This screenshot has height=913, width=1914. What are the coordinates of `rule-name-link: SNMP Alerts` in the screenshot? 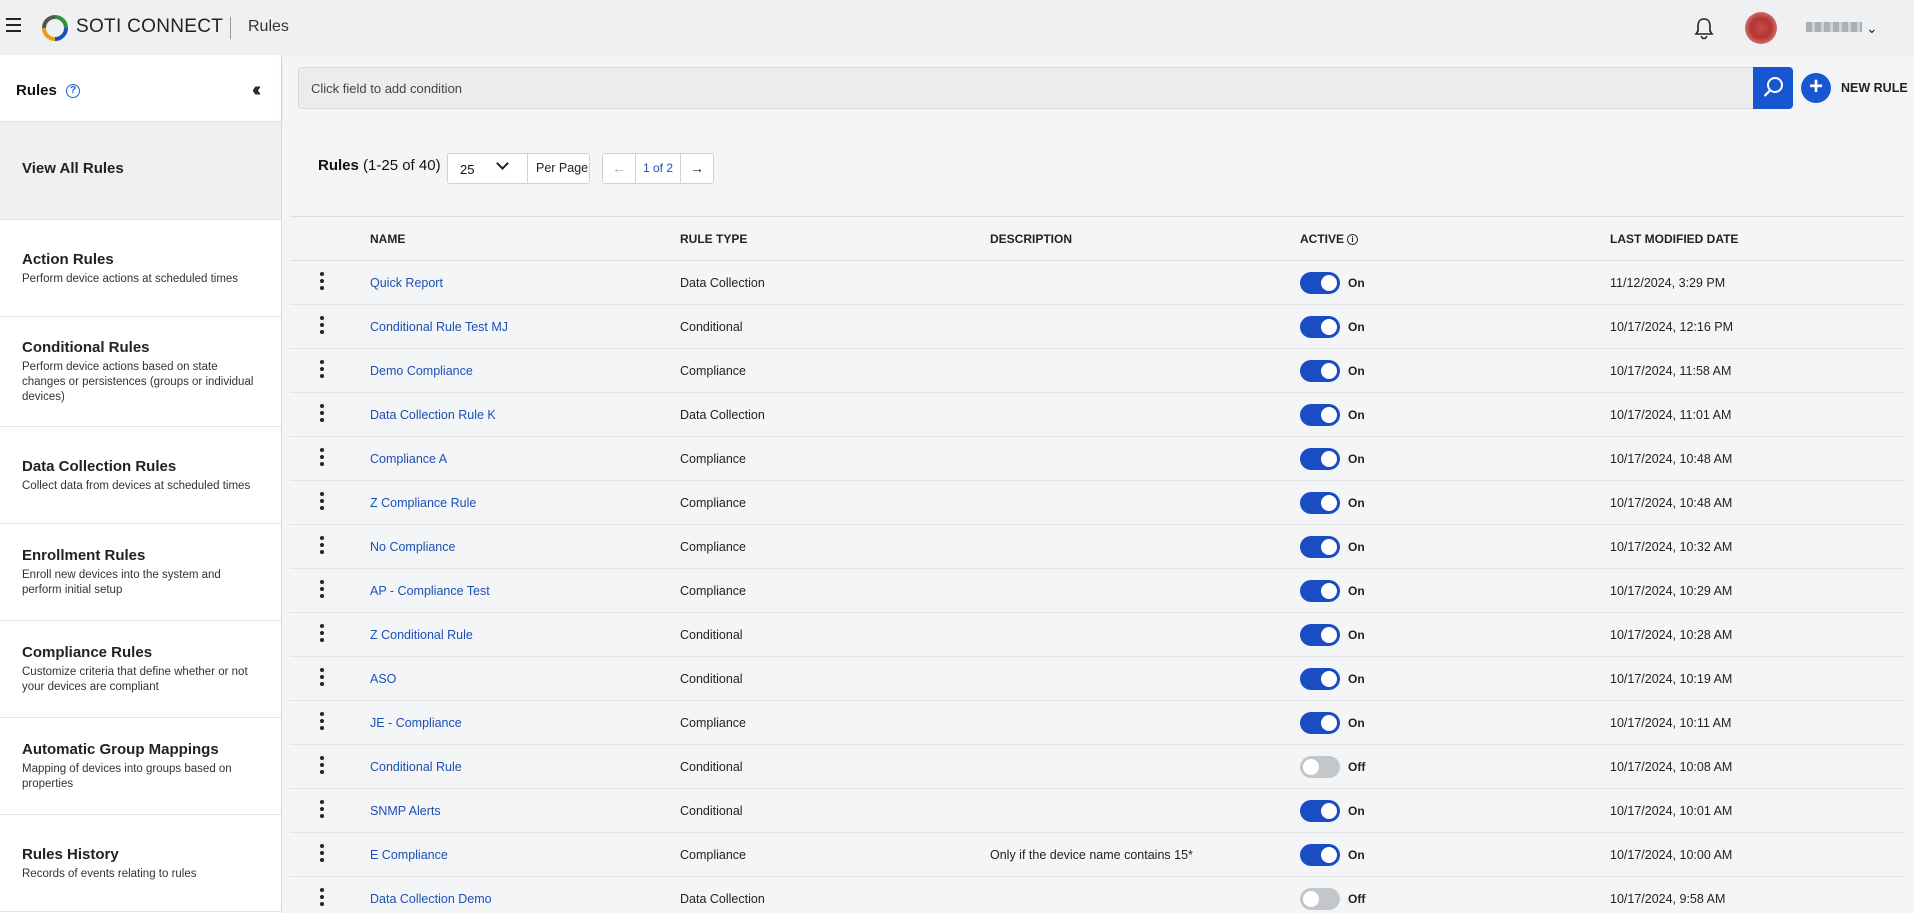 It's located at (405, 811).